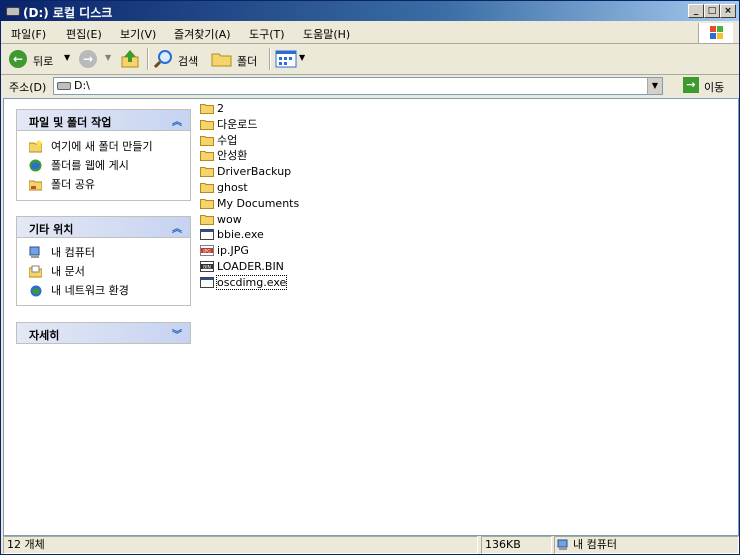  Describe the element at coordinates (35, 165) in the screenshot. I see `globe-icon` at that location.